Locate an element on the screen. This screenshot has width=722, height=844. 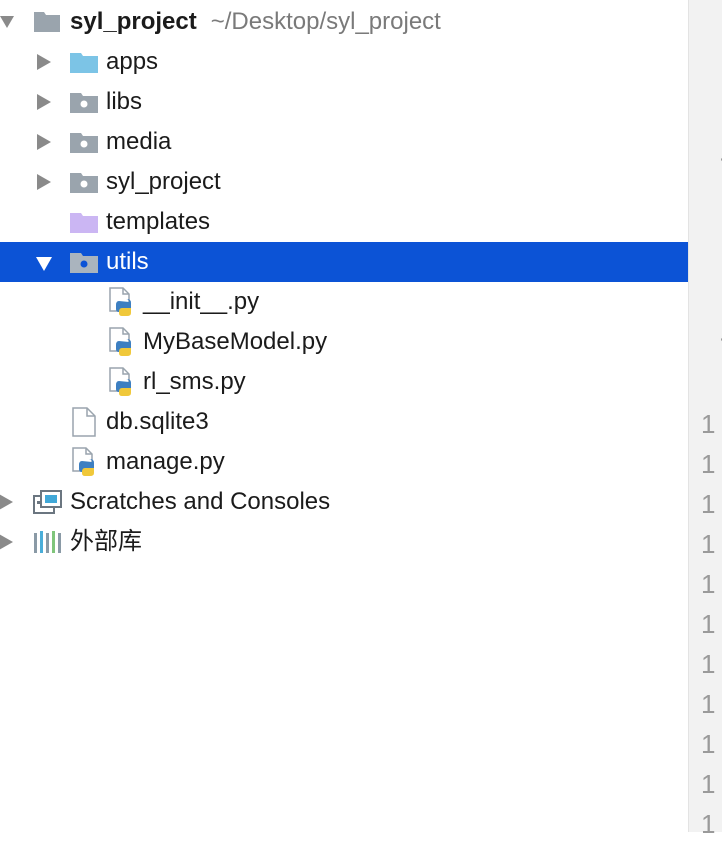
editor-gutter: 1 1 1 1 1 1 1 1 1 1 1 is located at coordinates (705, 419).